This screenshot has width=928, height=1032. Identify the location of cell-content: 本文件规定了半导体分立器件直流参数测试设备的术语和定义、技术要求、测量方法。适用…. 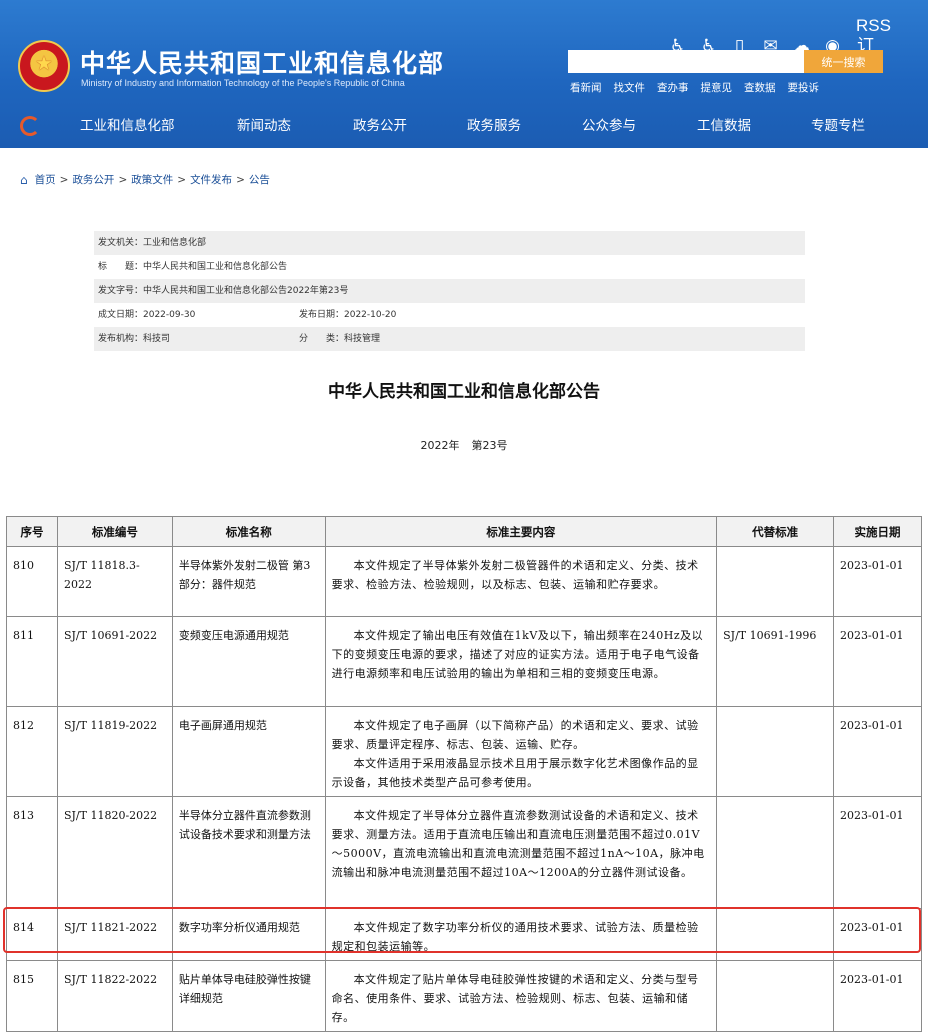
(521, 852).